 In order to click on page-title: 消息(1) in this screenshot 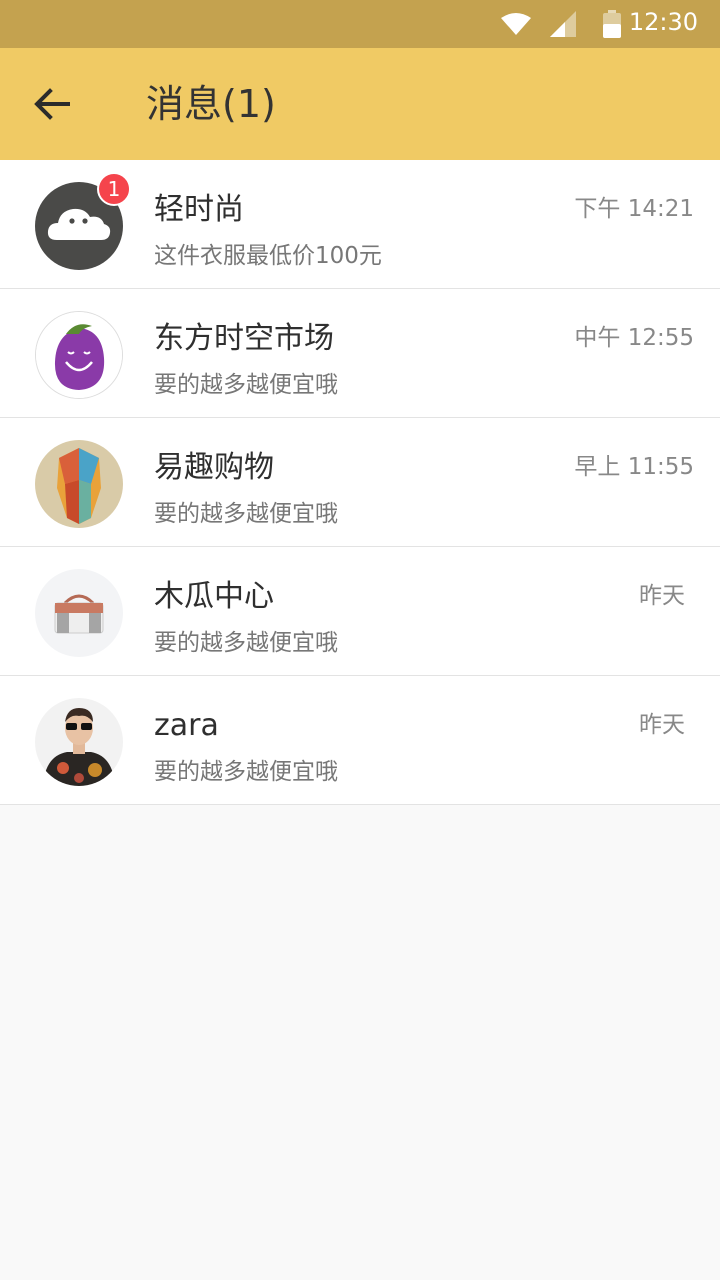, I will do `click(211, 104)`.